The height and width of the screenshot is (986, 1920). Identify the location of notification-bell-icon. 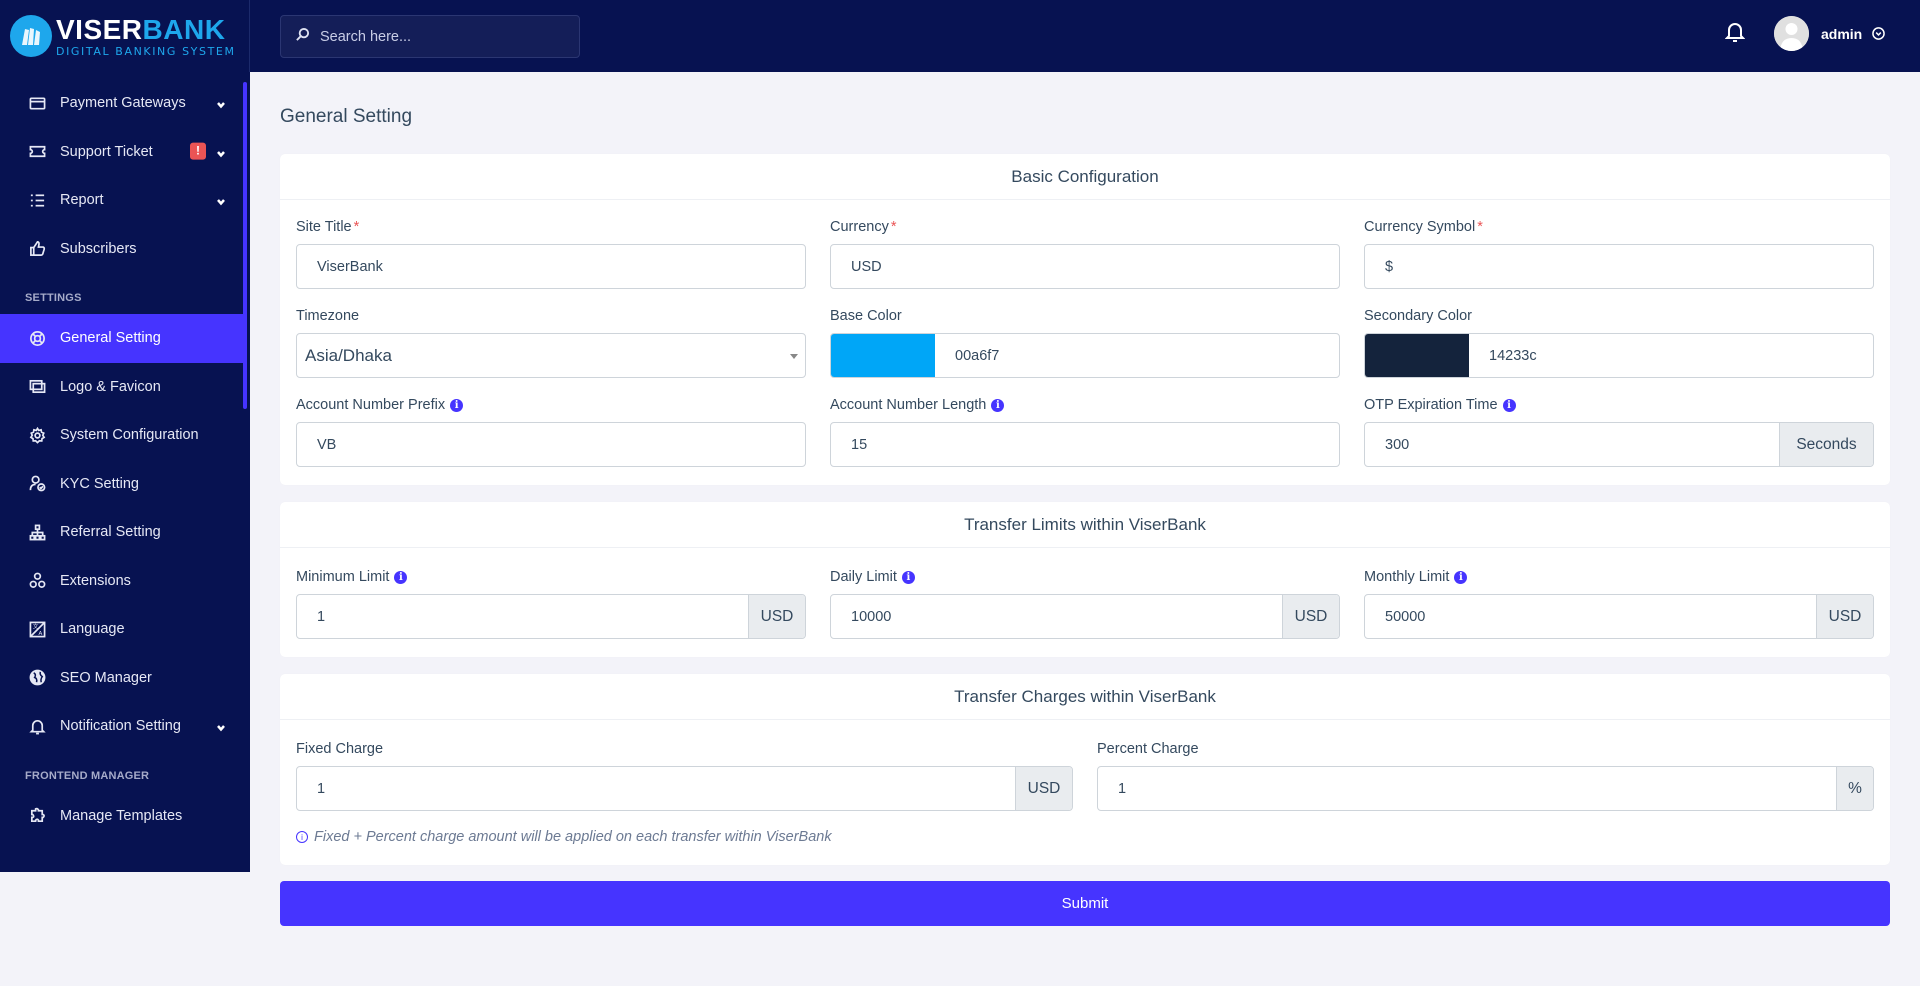
(1735, 32).